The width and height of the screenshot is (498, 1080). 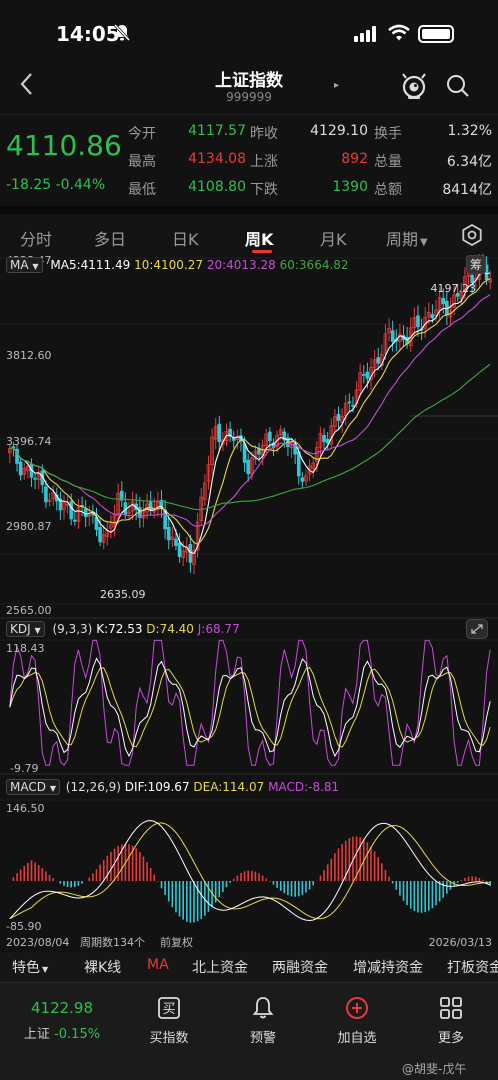 What do you see at coordinates (300, 967) in the screenshot?
I see `indicator-tab-margin: 两融资金` at bounding box center [300, 967].